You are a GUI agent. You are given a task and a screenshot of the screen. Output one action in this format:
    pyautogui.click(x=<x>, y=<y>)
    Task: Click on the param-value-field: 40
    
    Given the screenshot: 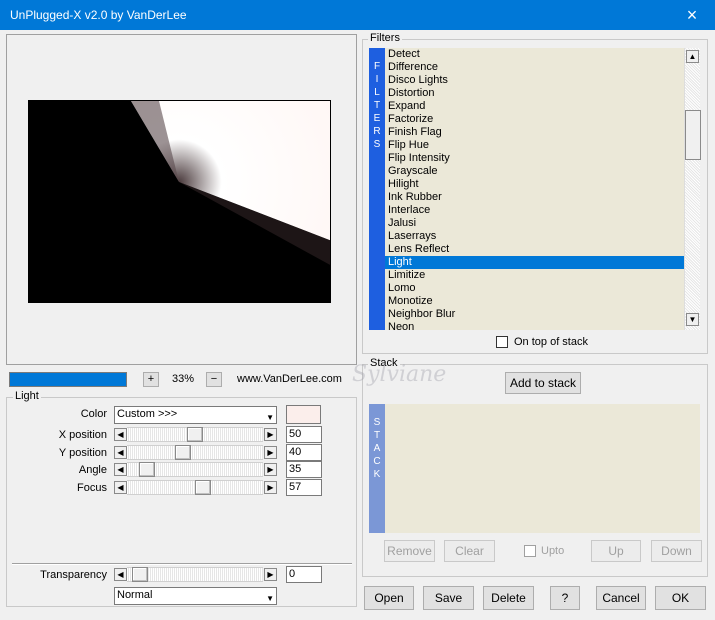 What is the action you would take?
    pyautogui.click(x=304, y=452)
    